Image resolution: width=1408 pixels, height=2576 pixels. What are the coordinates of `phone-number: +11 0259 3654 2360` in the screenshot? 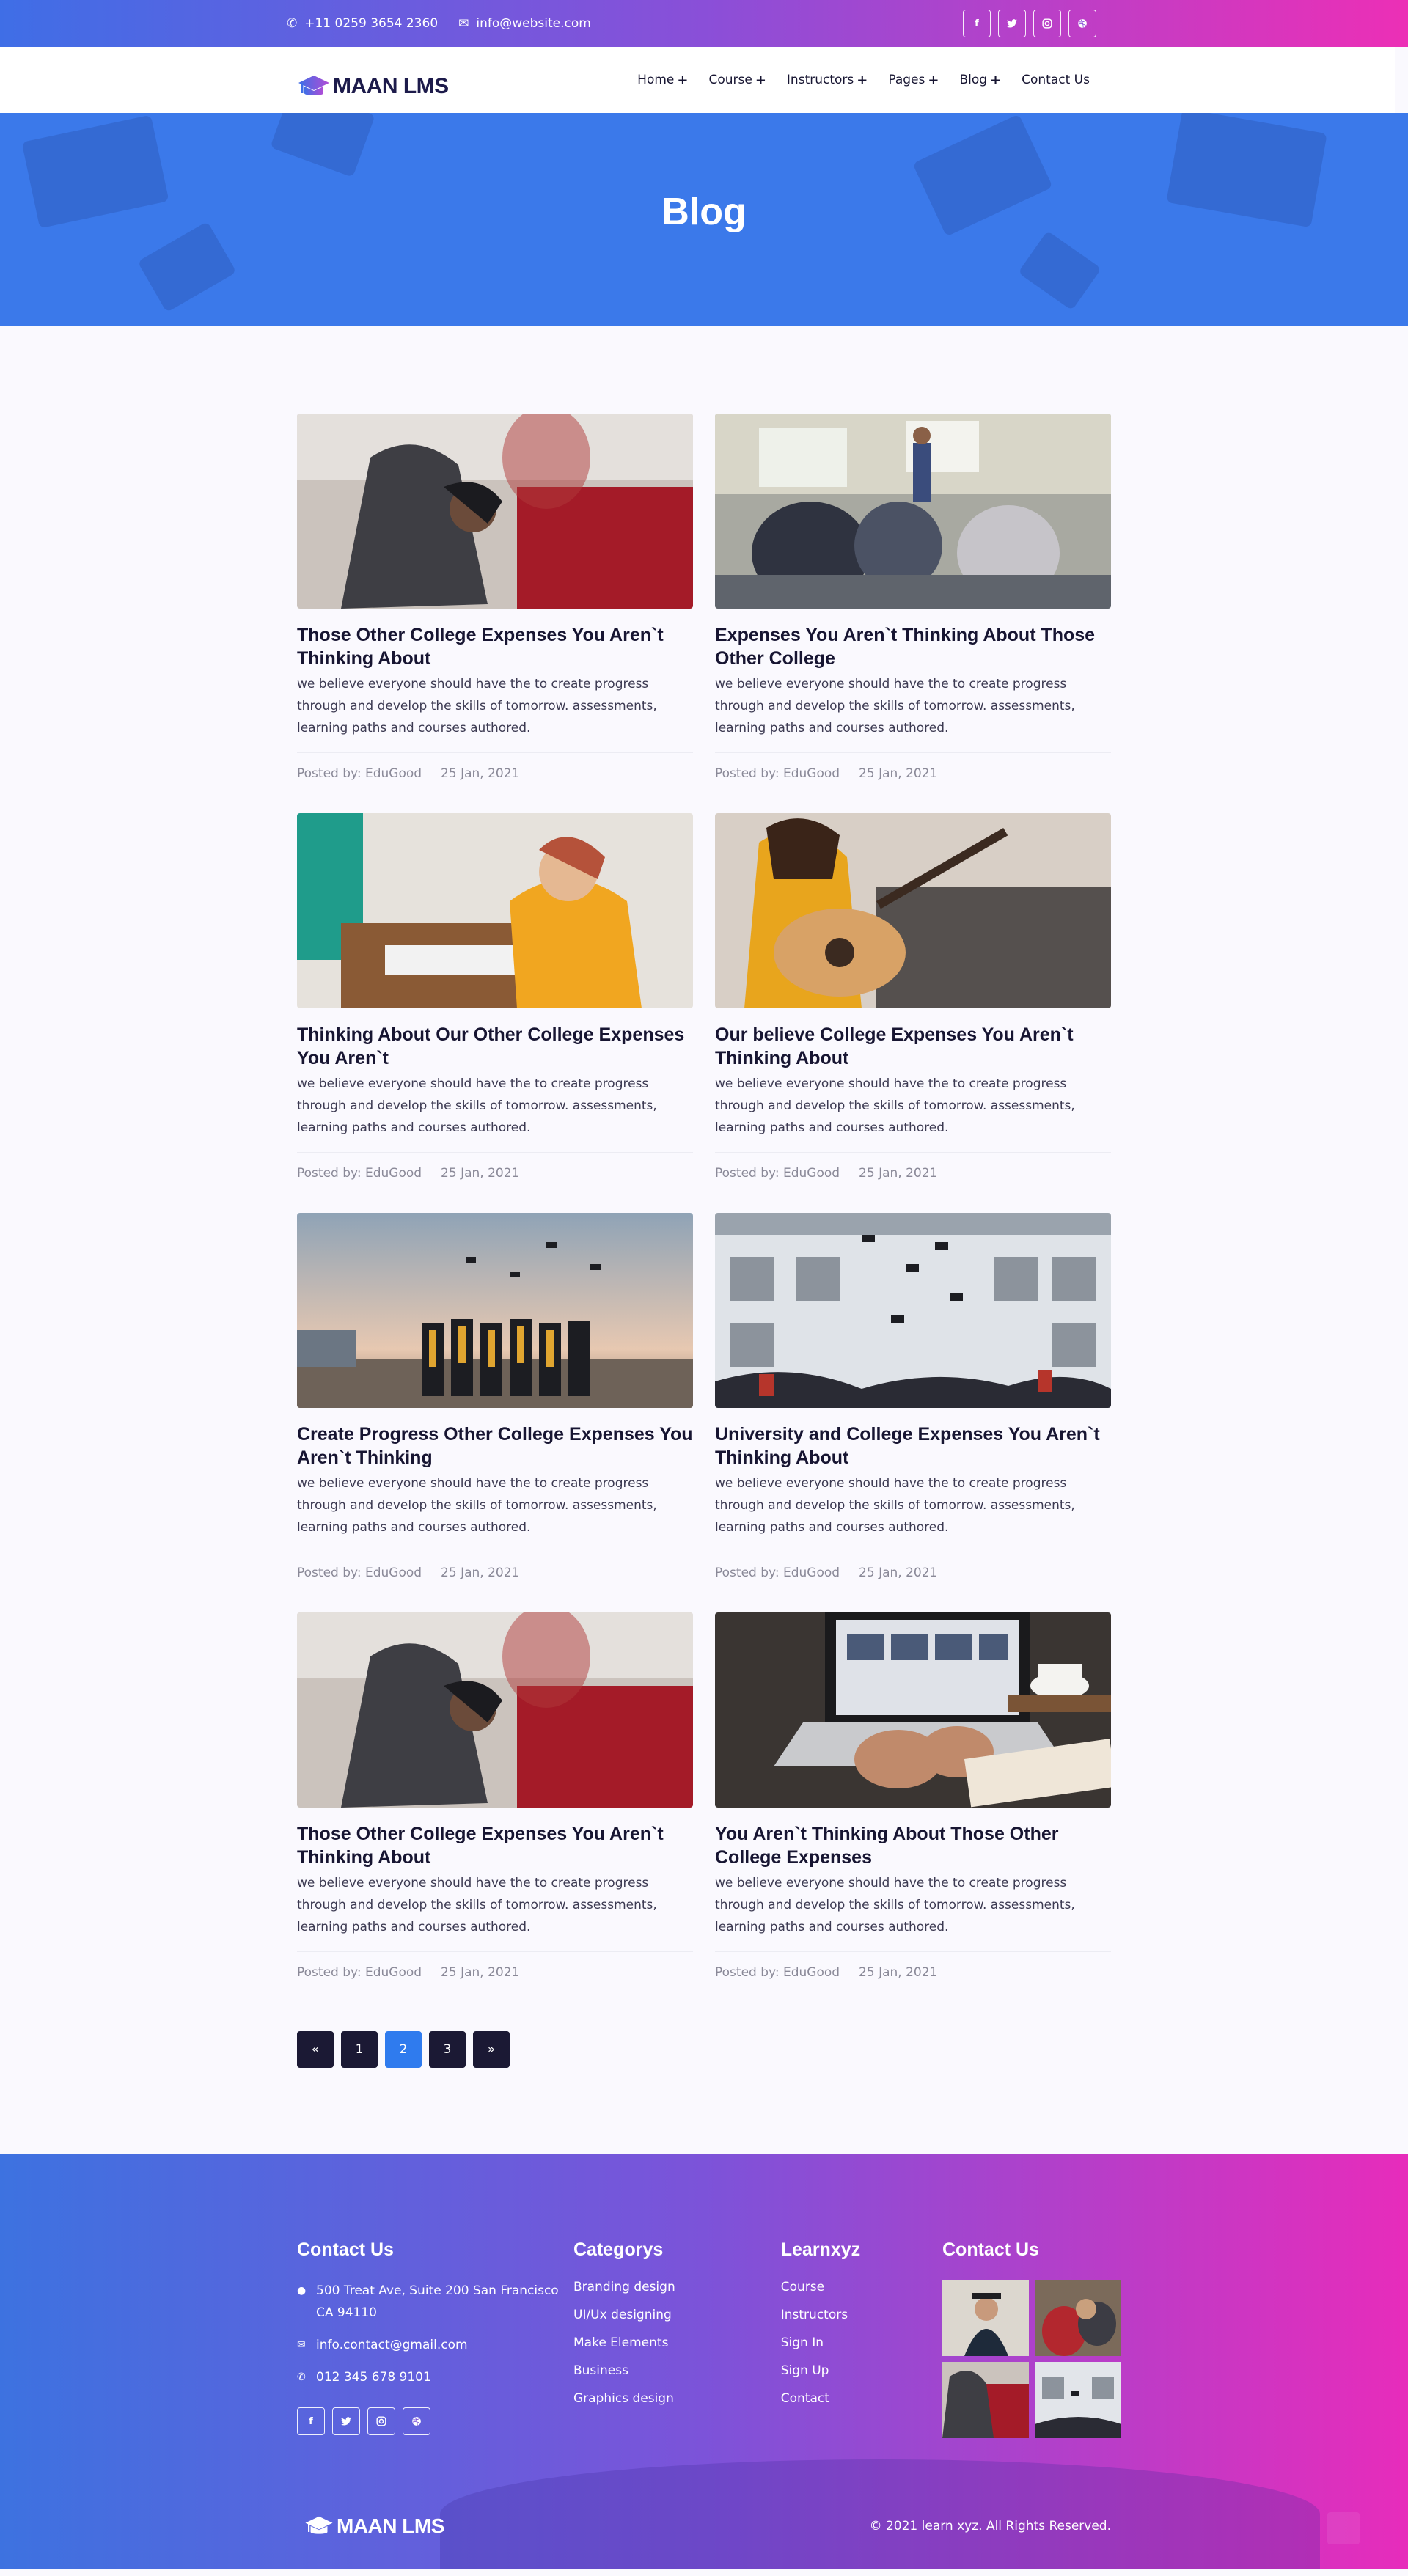 It's located at (371, 24).